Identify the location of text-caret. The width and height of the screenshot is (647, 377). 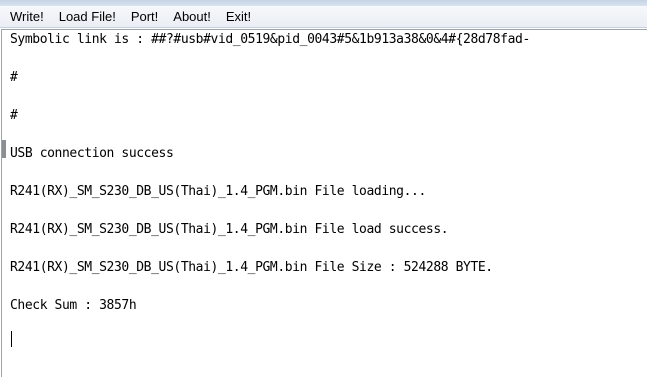
(11, 339).